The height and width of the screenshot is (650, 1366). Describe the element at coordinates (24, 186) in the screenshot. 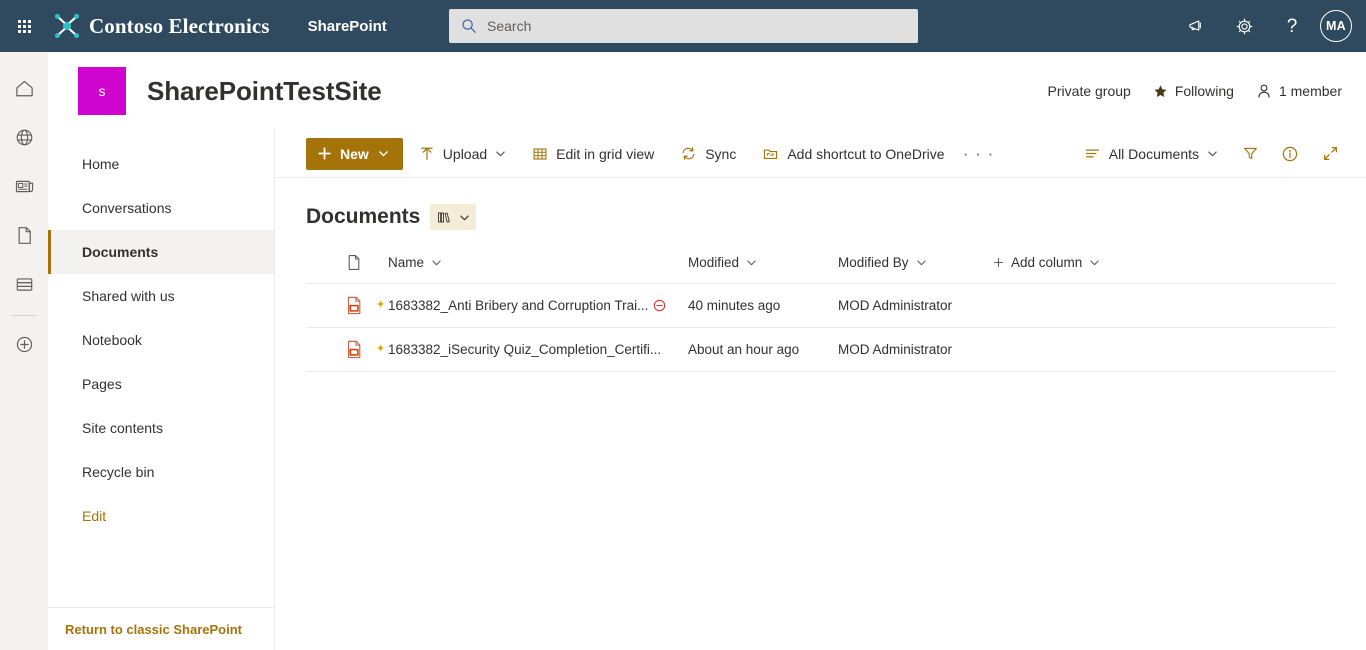

I see `news-icon` at that location.